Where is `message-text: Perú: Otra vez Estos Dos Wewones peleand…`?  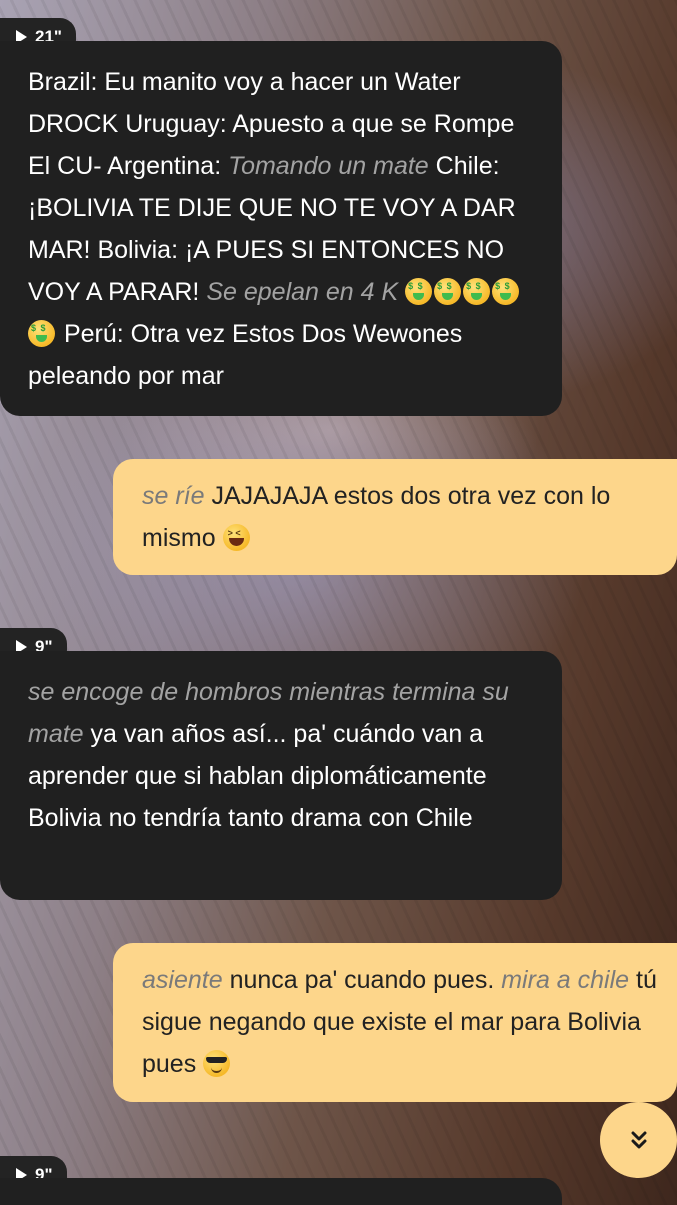 message-text: Perú: Otra vez Estos Dos Wewones peleand… is located at coordinates (245, 355).